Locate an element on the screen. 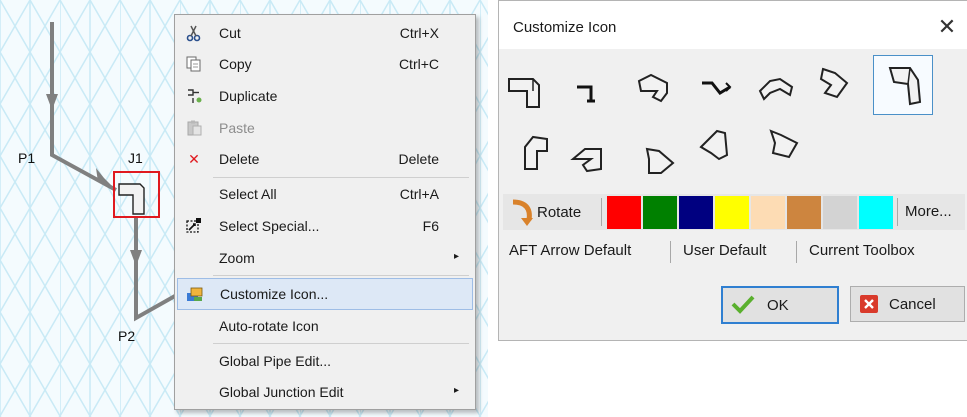 The height and width of the screenshot is (417, 967). rotate-label: Rotate is located at coordinates (559, 212).